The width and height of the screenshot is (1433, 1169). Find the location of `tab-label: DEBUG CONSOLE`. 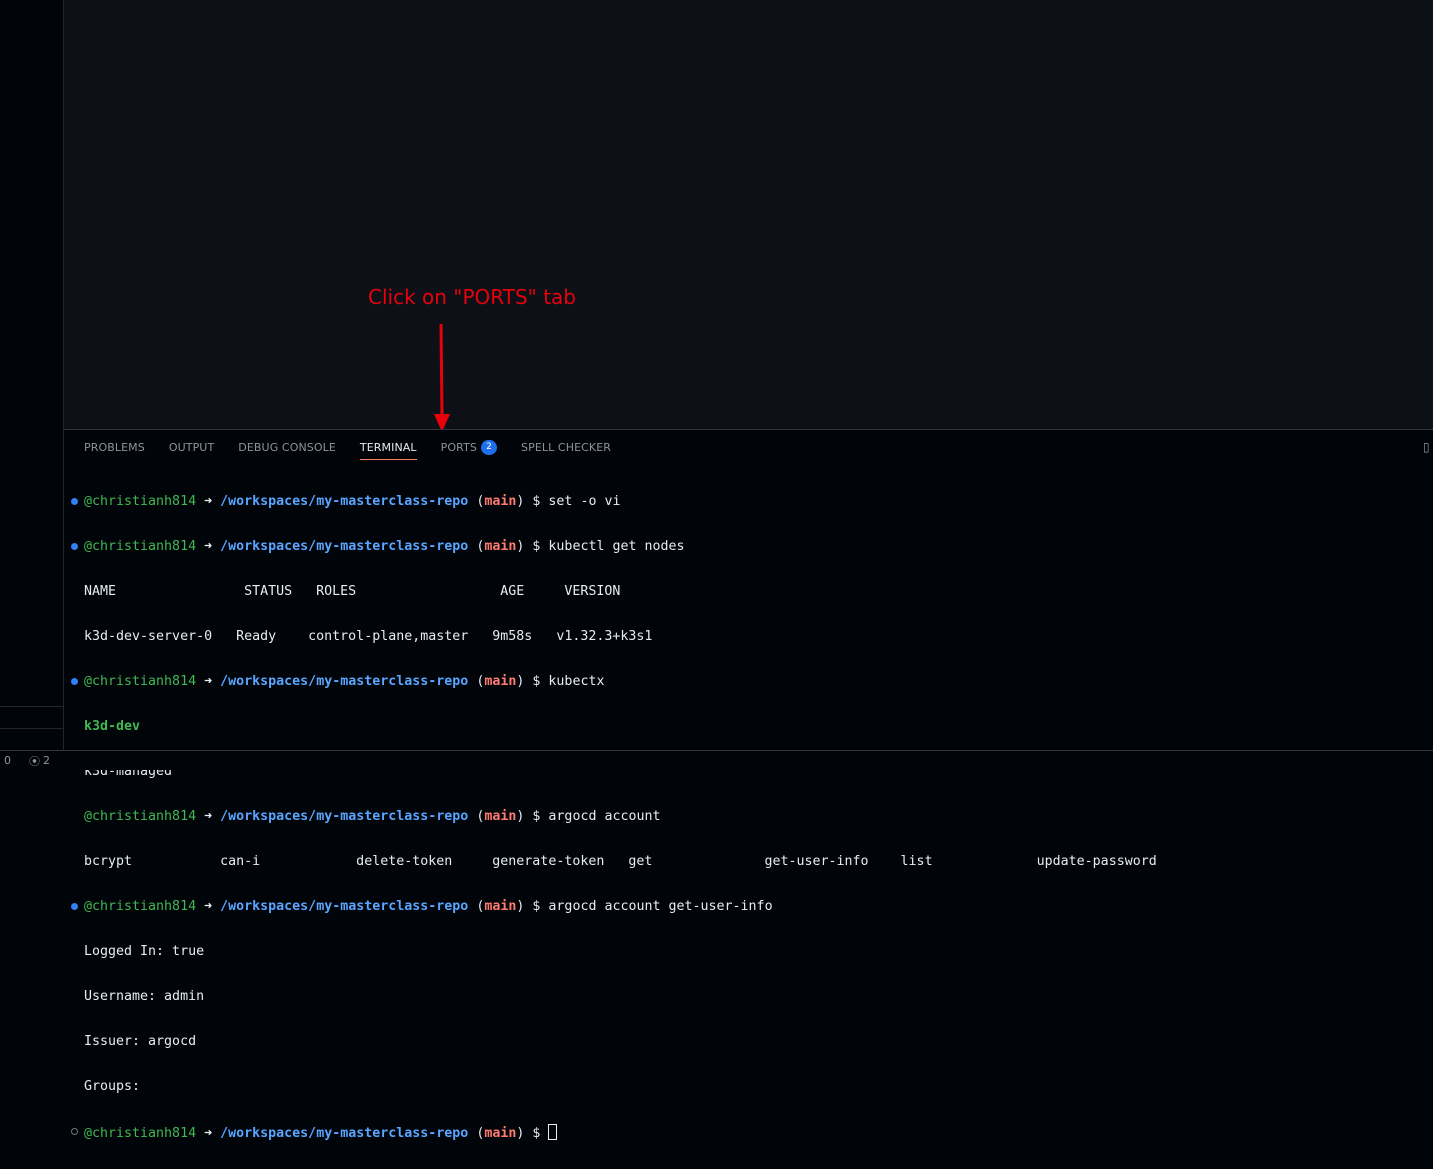

tab-label: DEBUG CONSOLE is located at coordinates (287, 447).